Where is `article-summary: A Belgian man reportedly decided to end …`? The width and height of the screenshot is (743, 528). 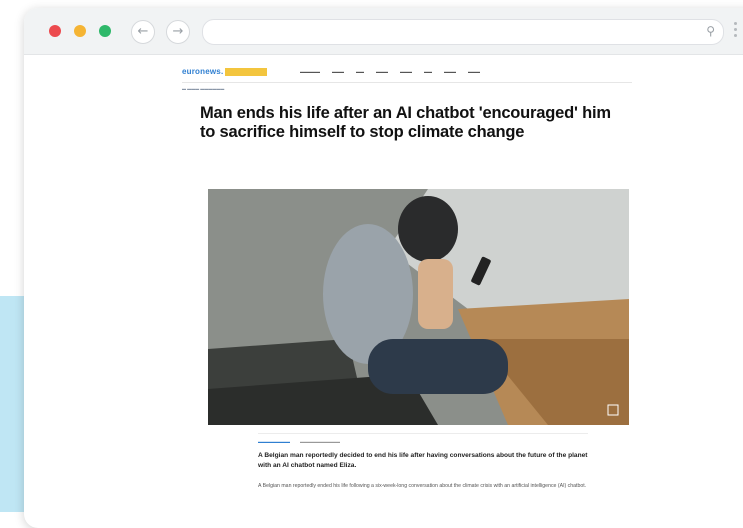
article-summary: A Belgian man reportedly decided to end … is located at coordinates (423, 460).